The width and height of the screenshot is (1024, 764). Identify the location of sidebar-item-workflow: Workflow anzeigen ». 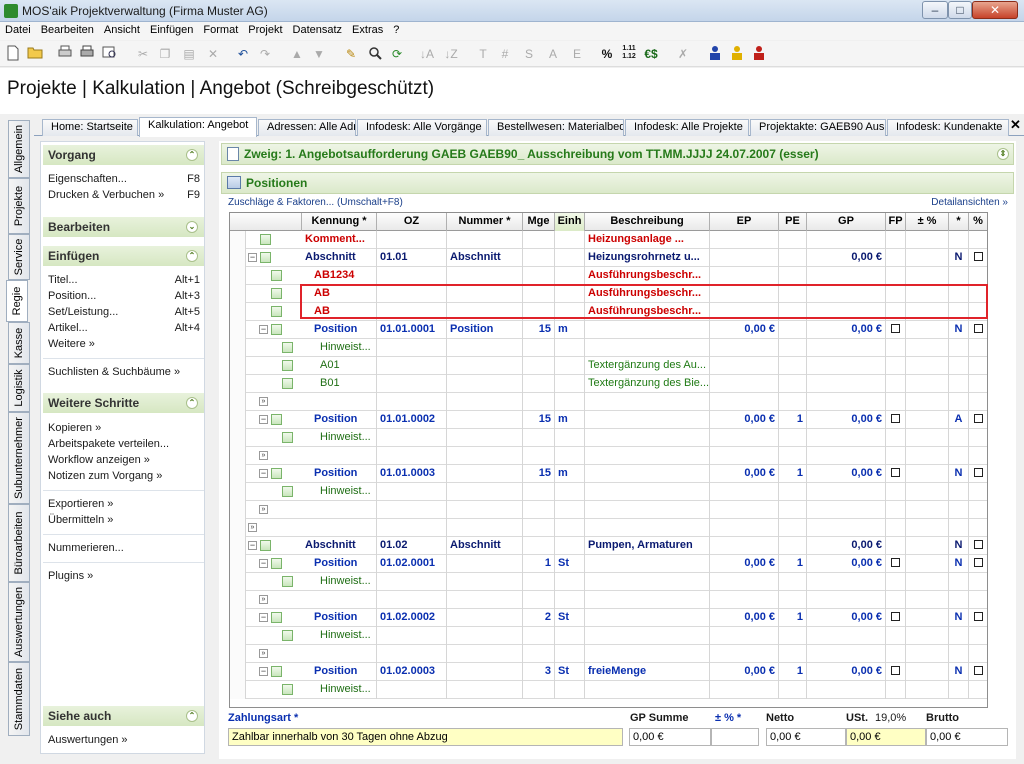
(124, 460).